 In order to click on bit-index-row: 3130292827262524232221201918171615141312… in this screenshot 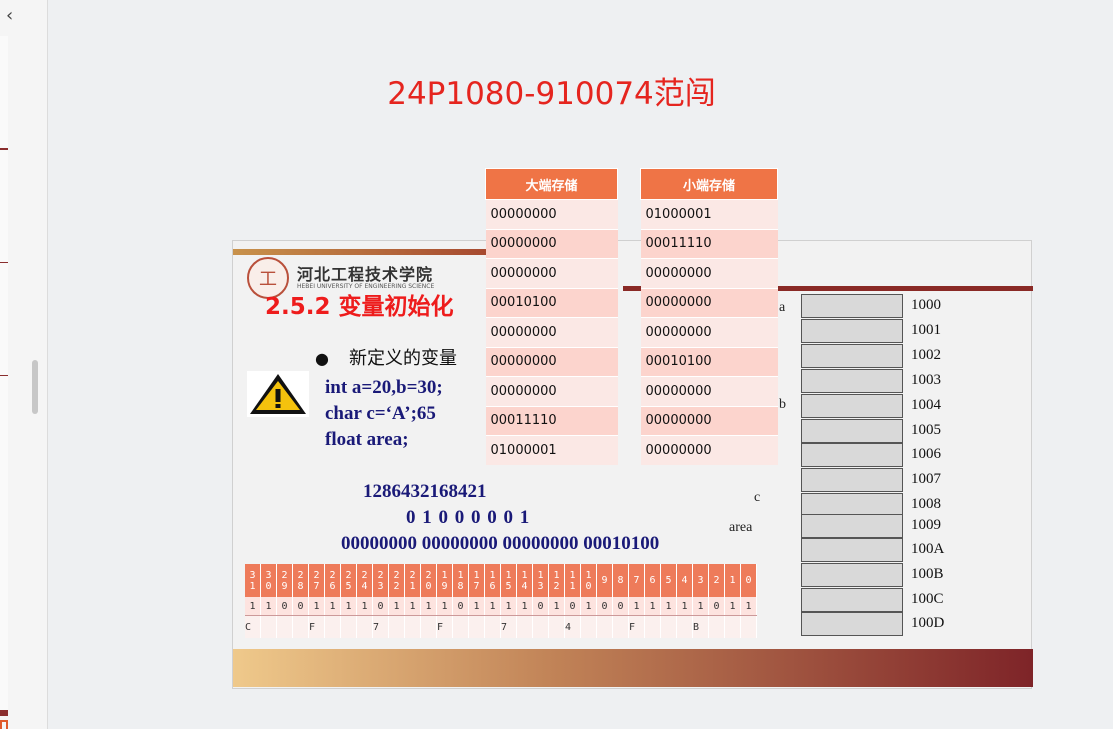, I will do `click(501, 580)`.